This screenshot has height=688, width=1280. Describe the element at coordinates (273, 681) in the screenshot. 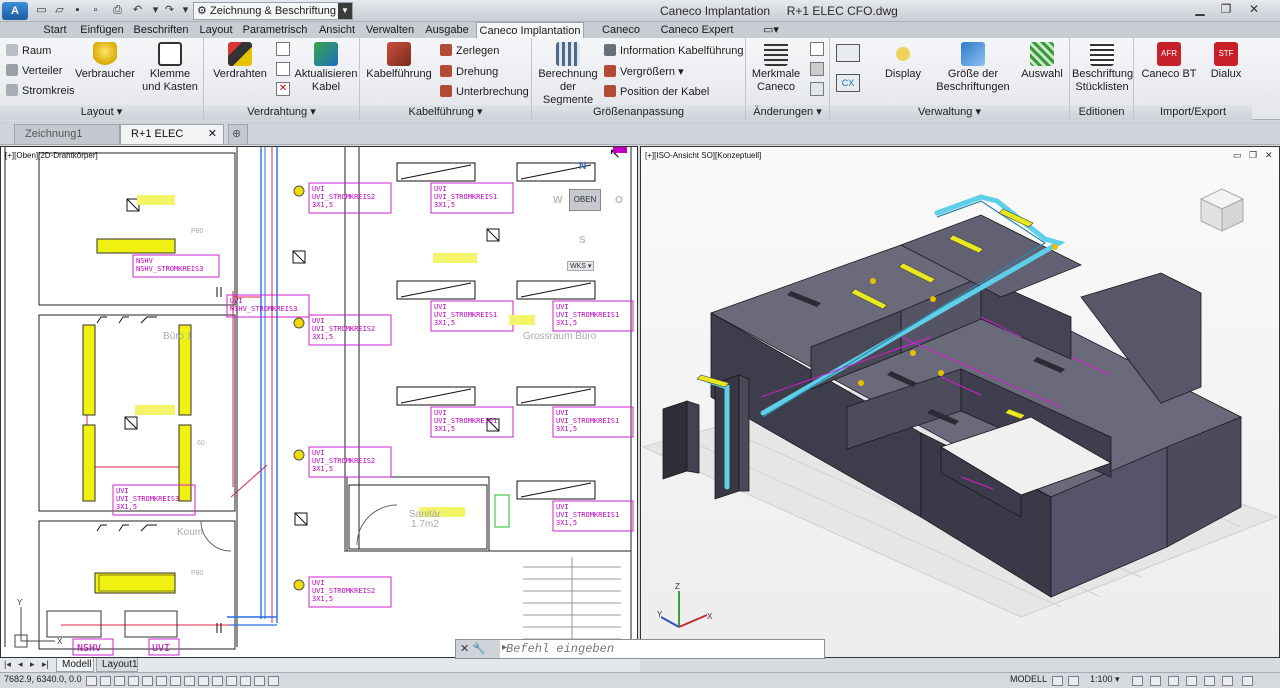

I see `selection-cycling-icon` at that location.